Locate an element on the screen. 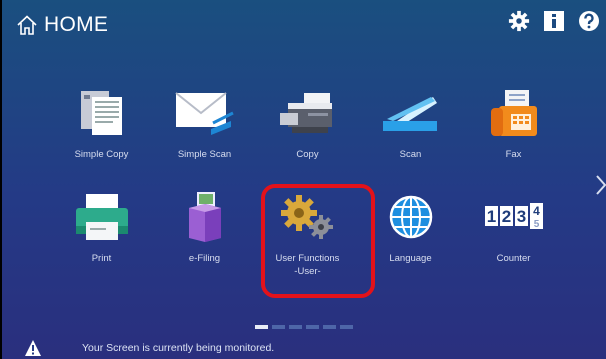 The height and width of the screenshot is (359, 606). app-user-functions: User Functions -User- is located at coordinates (307, 240).